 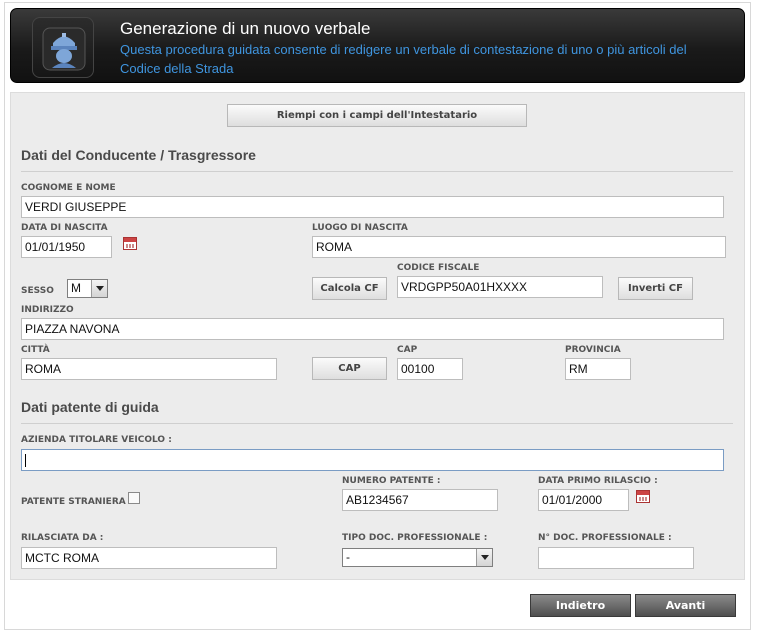 I want to click on luogo-nascita-label: LUOGO DI NASCITA, so click(x=360, y=228).